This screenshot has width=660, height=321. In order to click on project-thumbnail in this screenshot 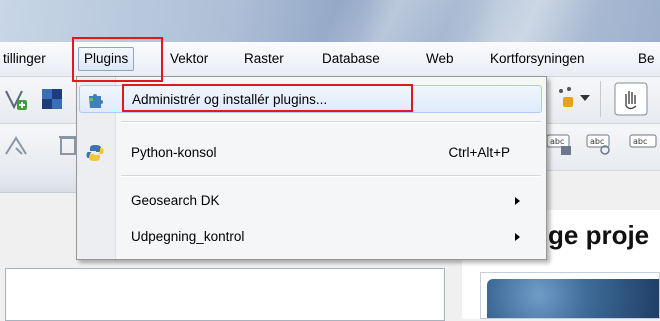, I will do `click(570, 295)`.